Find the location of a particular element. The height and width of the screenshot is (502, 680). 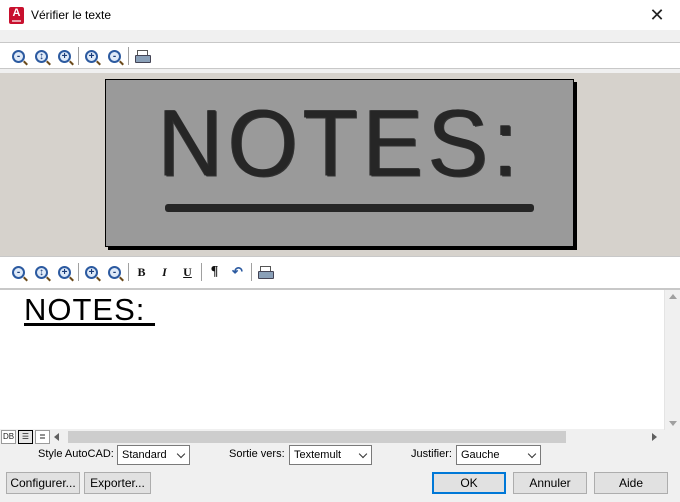

paragraph-button: ¶ is located at coordinates (214, 272).